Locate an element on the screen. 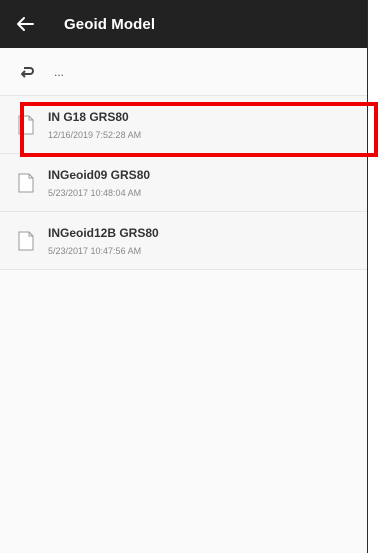  file-date: 12/16/2019 7:52:28 AM is located at coordinates (95, 134).